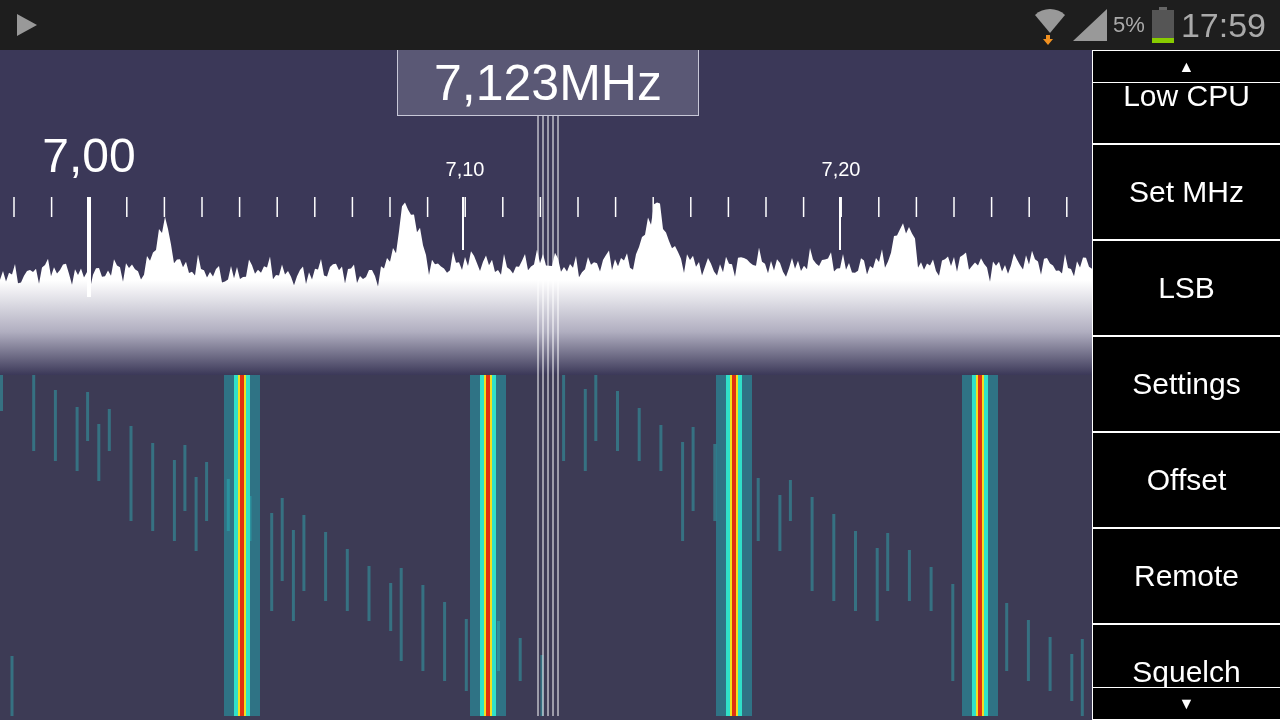  I want to click on frequency-scale-label: 7,20, so click(841, 169).